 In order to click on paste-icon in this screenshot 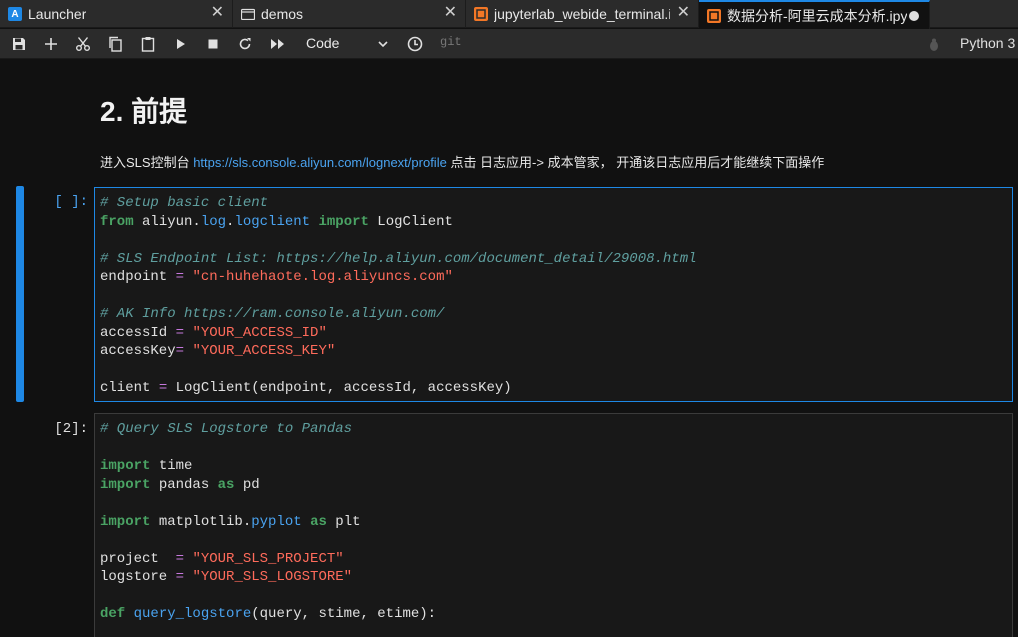, I will do `click(148, 44)`.